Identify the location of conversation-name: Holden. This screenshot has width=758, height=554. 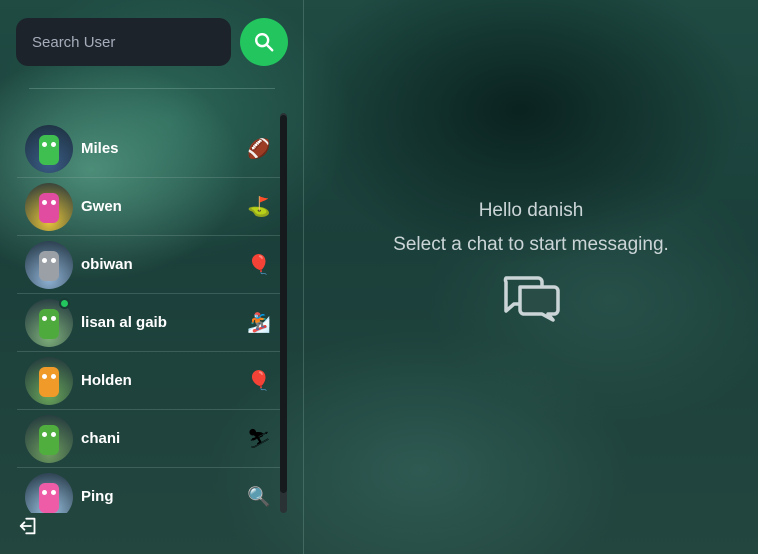
(106, 380).